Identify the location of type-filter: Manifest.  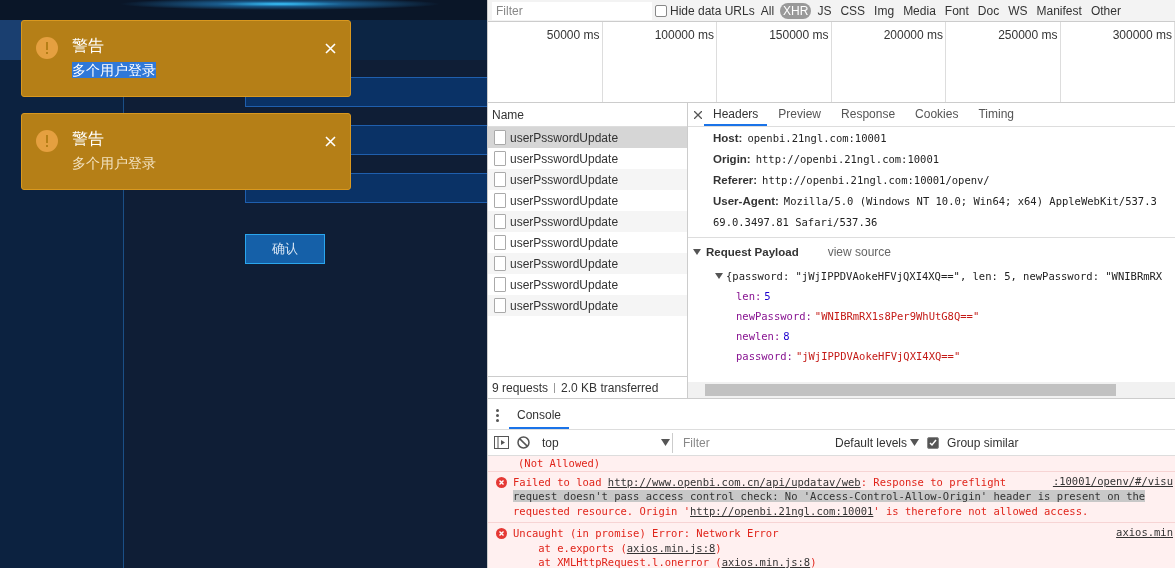
(1059, 10).